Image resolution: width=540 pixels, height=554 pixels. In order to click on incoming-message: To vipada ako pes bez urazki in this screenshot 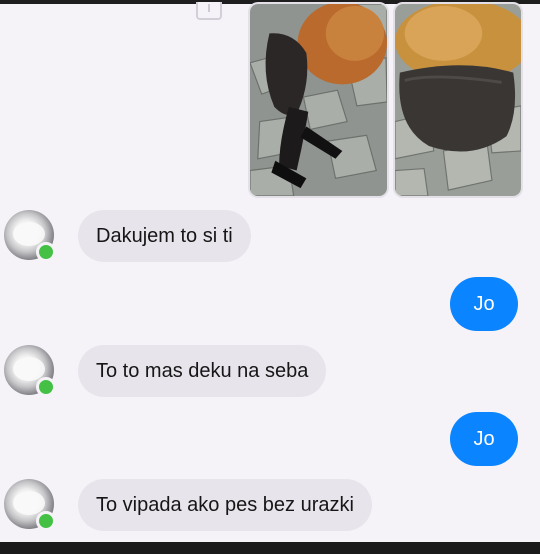, I will do `click(225, 505)`.